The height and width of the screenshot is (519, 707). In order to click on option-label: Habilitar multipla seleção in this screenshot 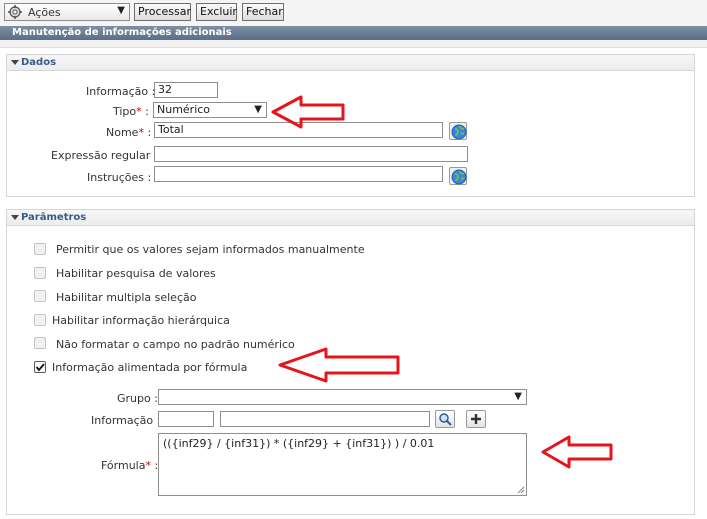, I will do `click(126, 297)`.